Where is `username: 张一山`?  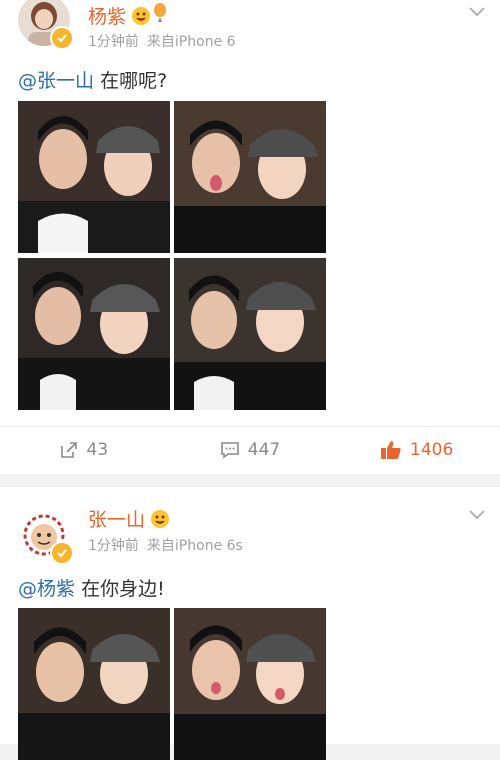 username: 张一山 is located at coordinates (129, 518).